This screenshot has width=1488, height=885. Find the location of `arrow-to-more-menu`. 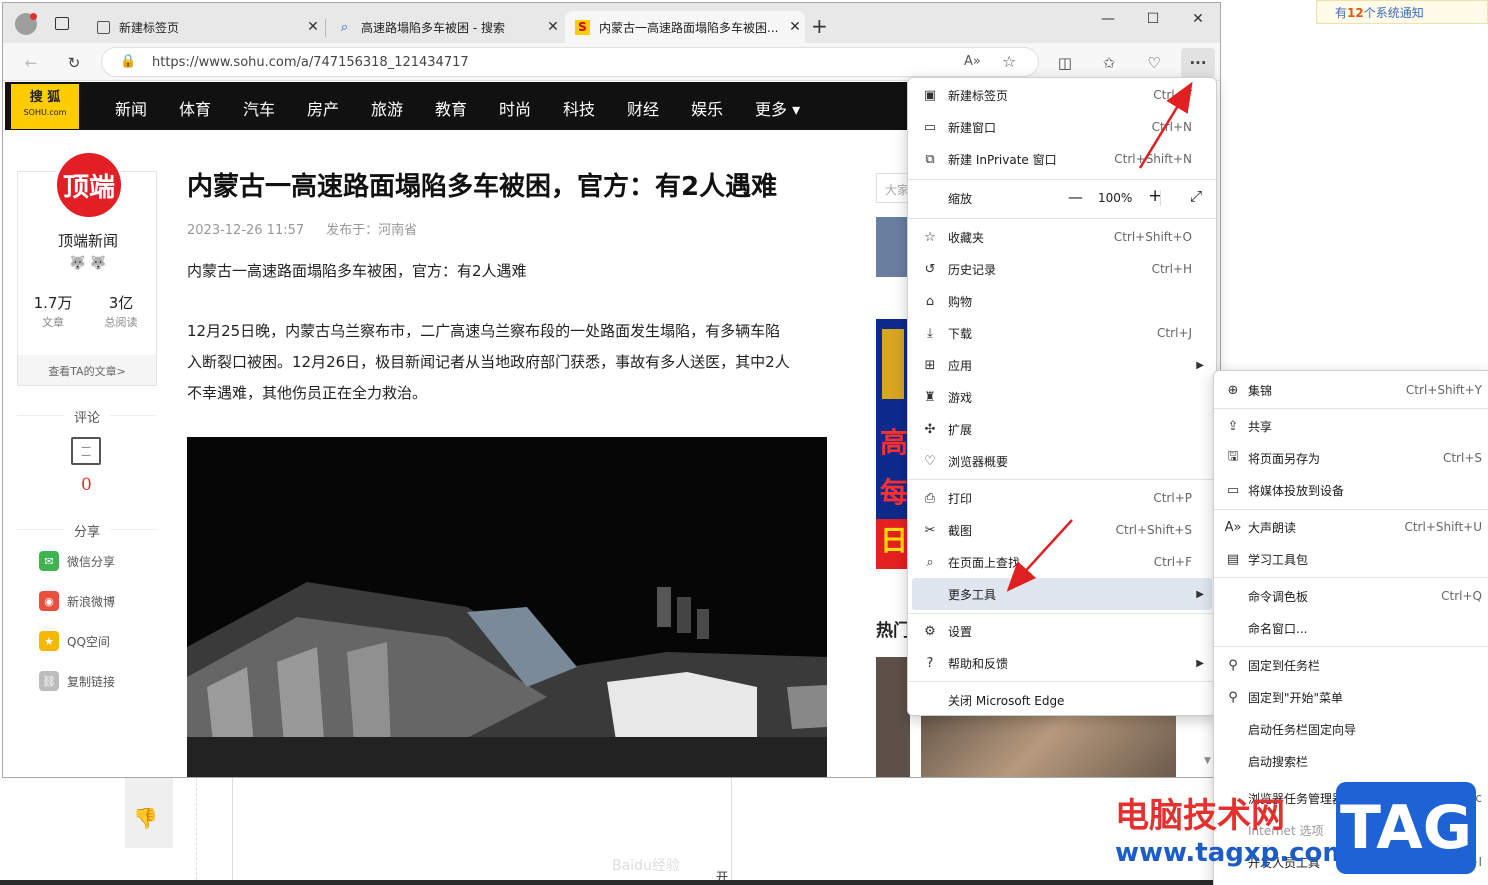

arrow-to-more-menu is located at coordinates (1165, 125).